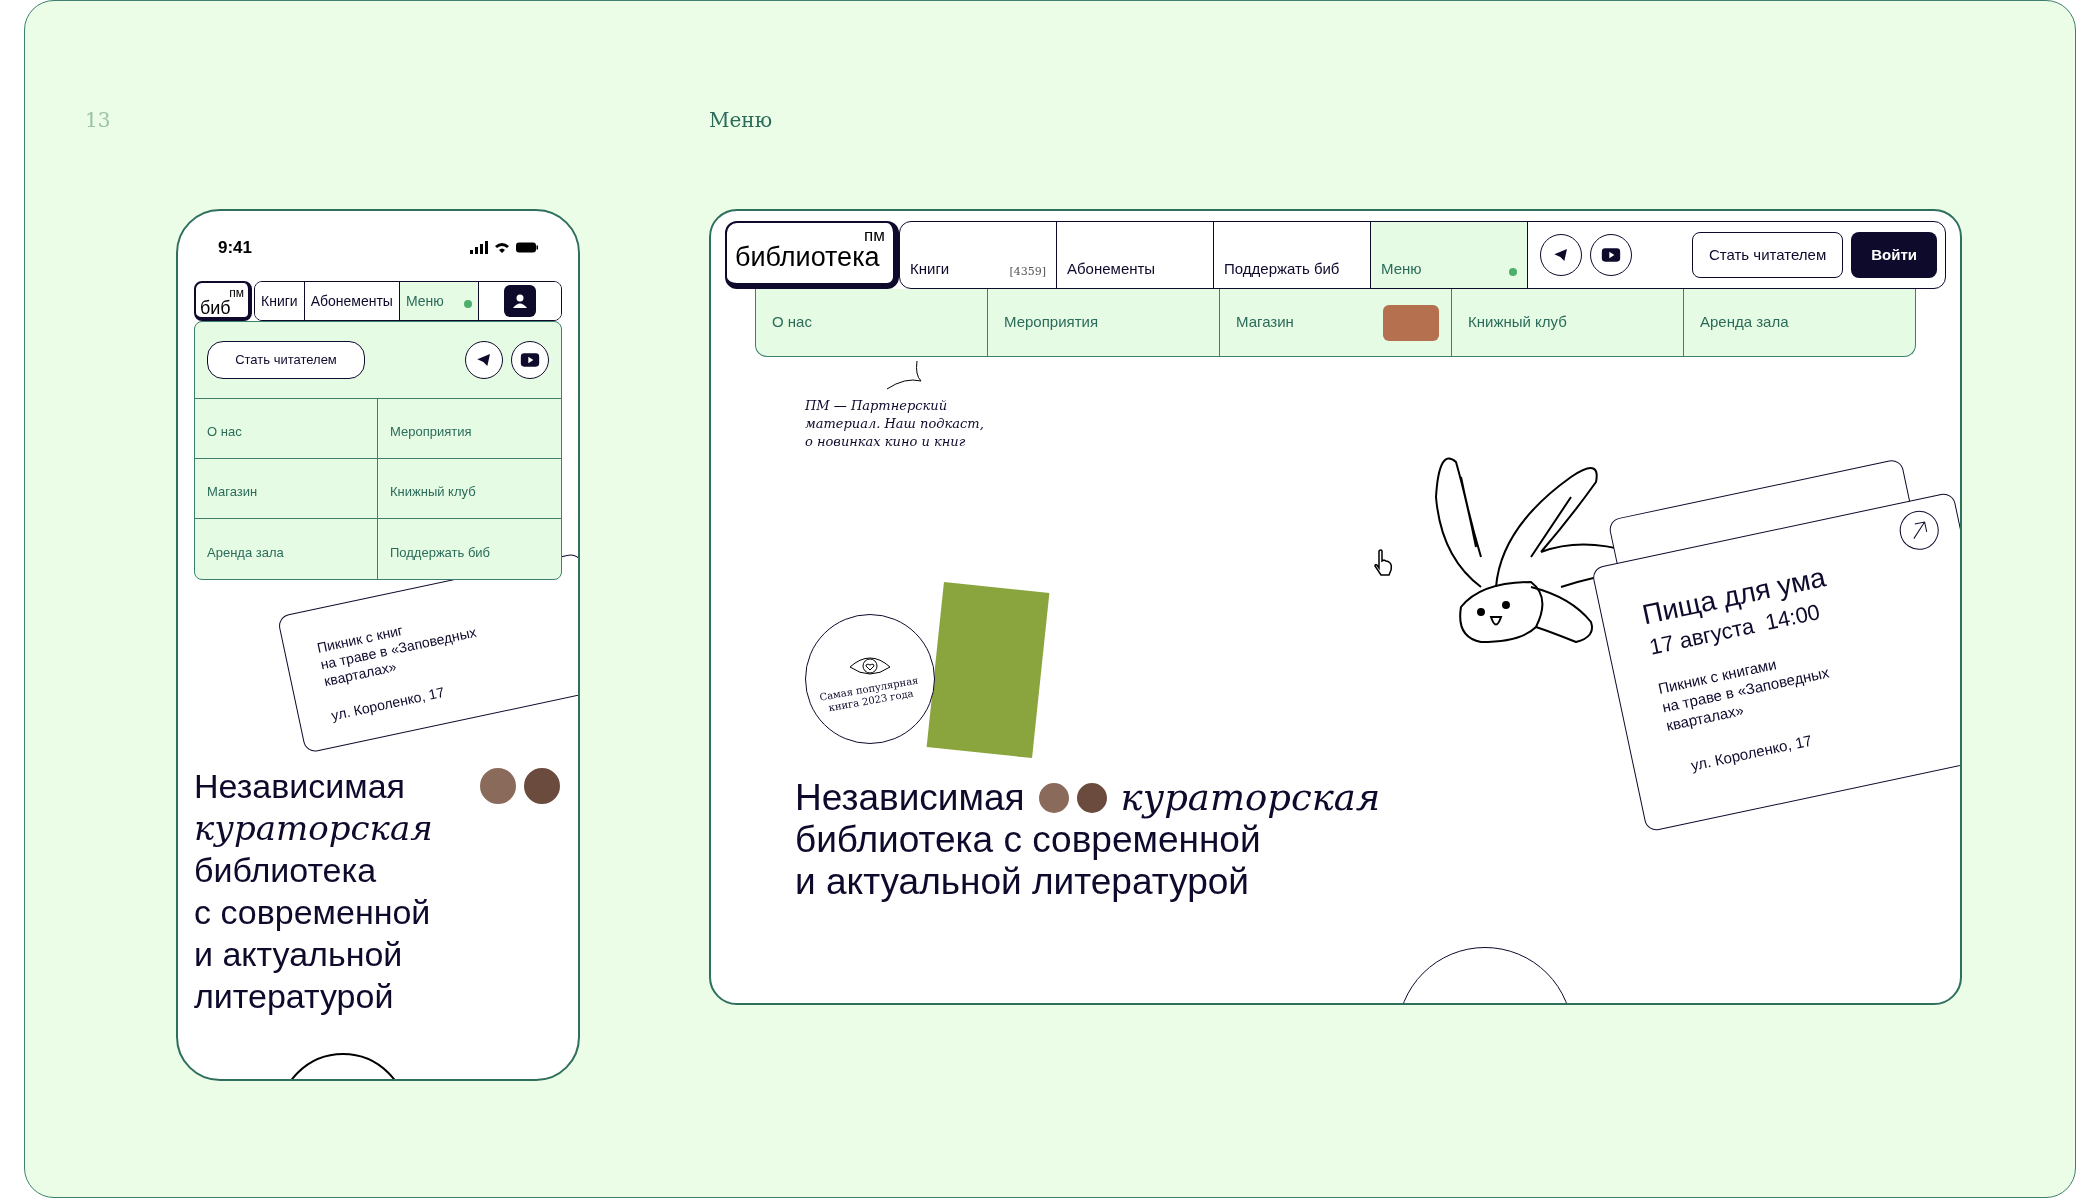 The image size is (2100, 1200). What do you see at coordinates (869, 694) in the screenshot?
I see `badge-text: Самая популярная книга 2023 года` at bounding box center [869, 694].